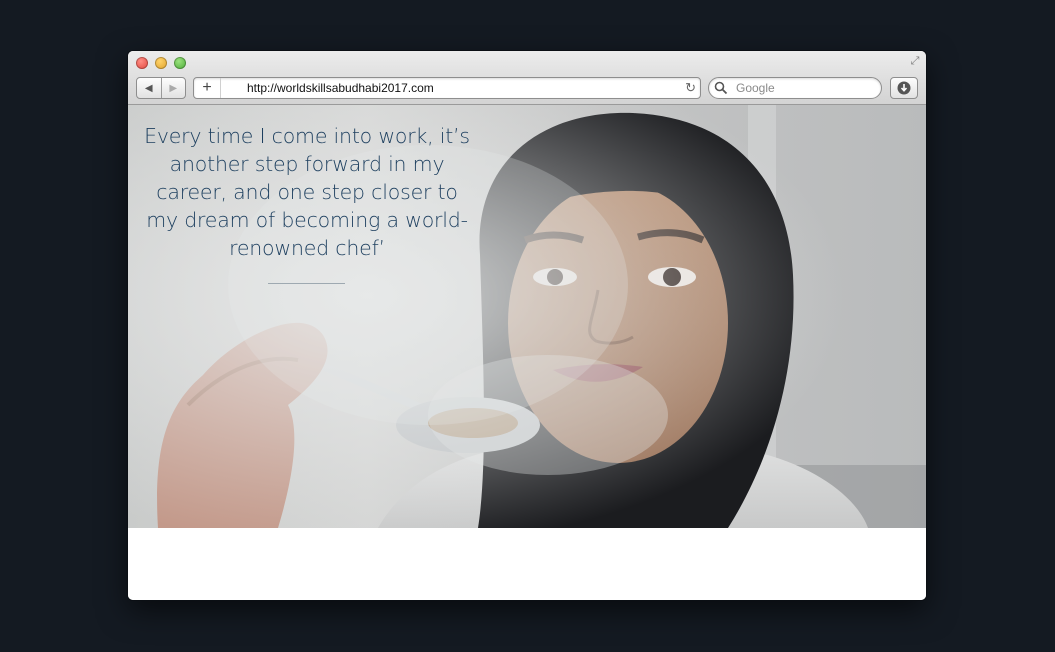 The image size is (1055, 652). What do you see at coordinates (142, 63) in the screenshot?
I see `close-window-button` at bounding box center [142, 63].